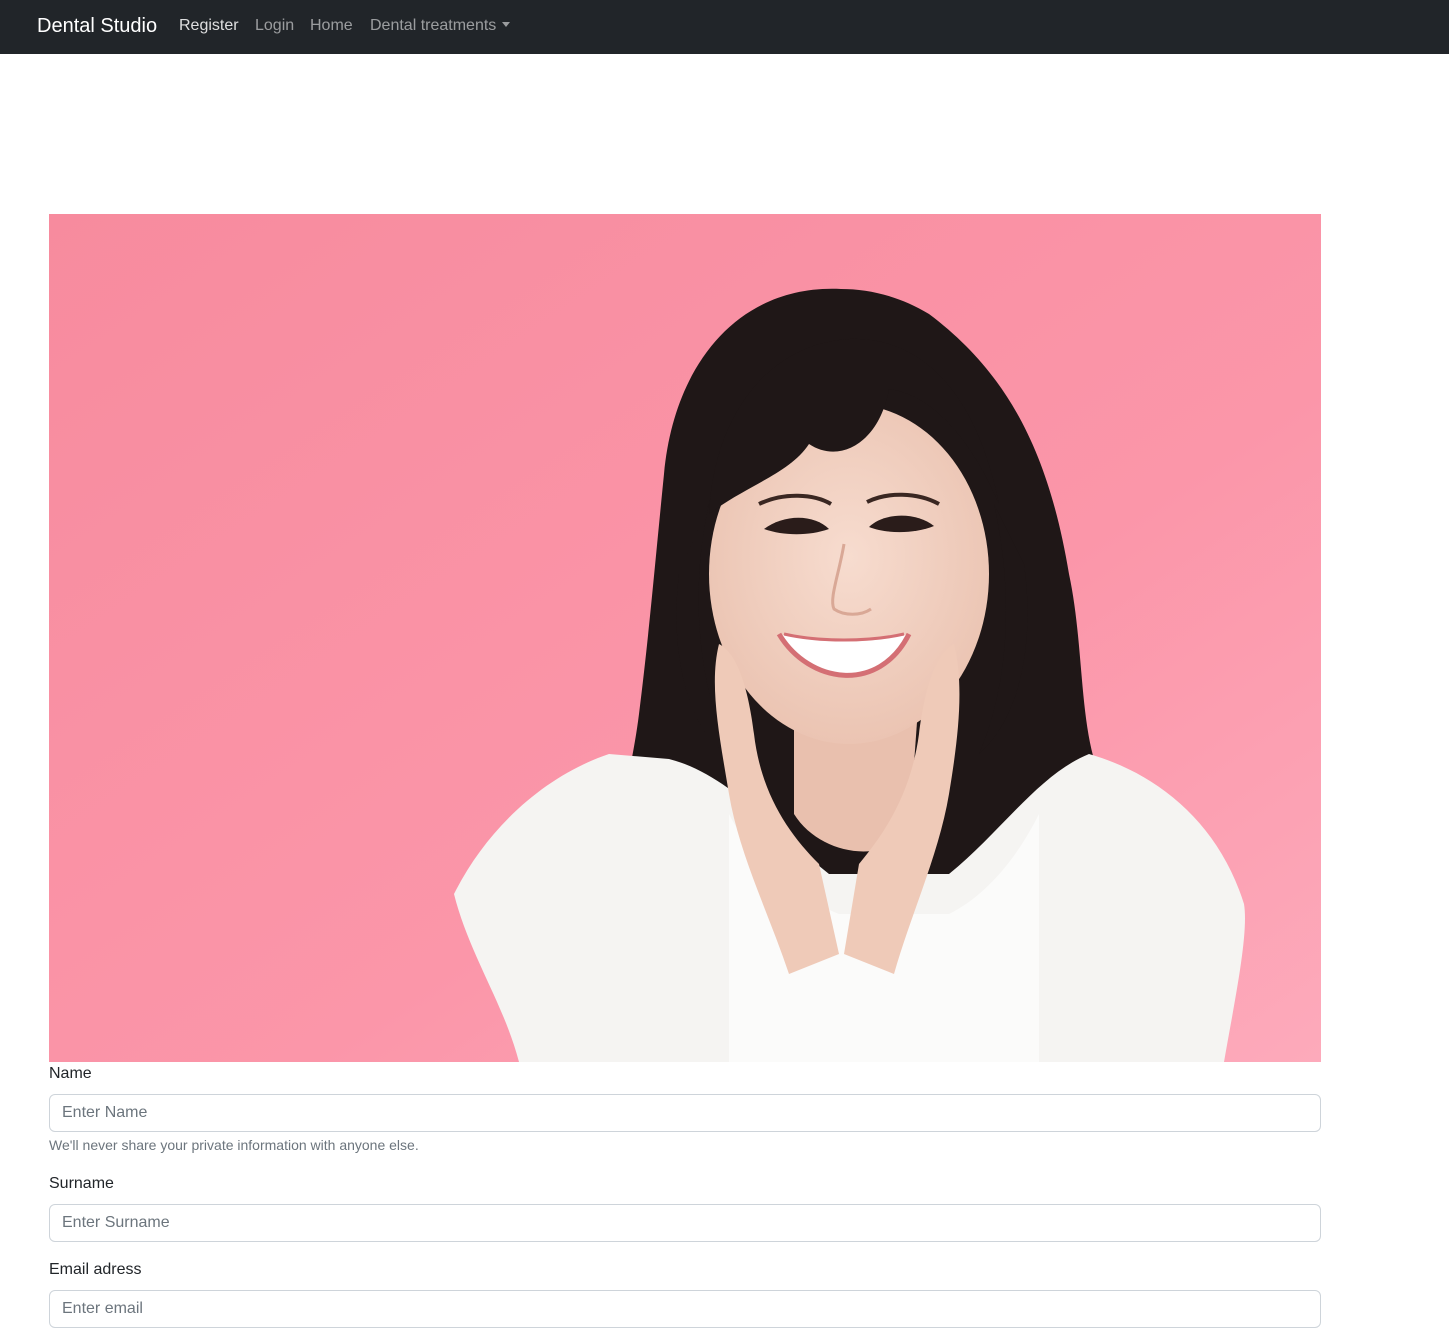  What do you see at coordinates (97, 26) in the screenshot?
I see `brand-link: Dental Studio` at bounding box center [97, 26].